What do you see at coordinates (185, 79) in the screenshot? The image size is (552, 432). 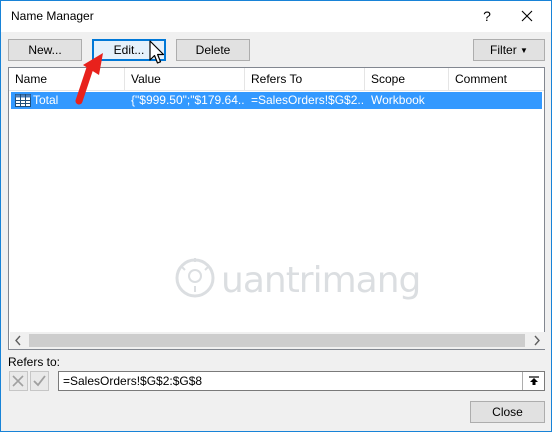 I see `column-header-value: Value` at bounding box center [185, 79].